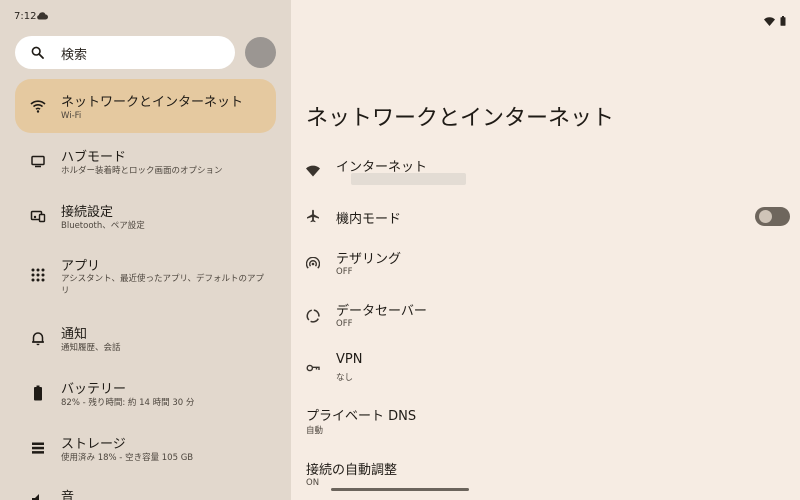  Describe the element at coordinates (152, 102) in the screenshot. I see `sidebar-item-title: ネットワークとインターネット` at that location.